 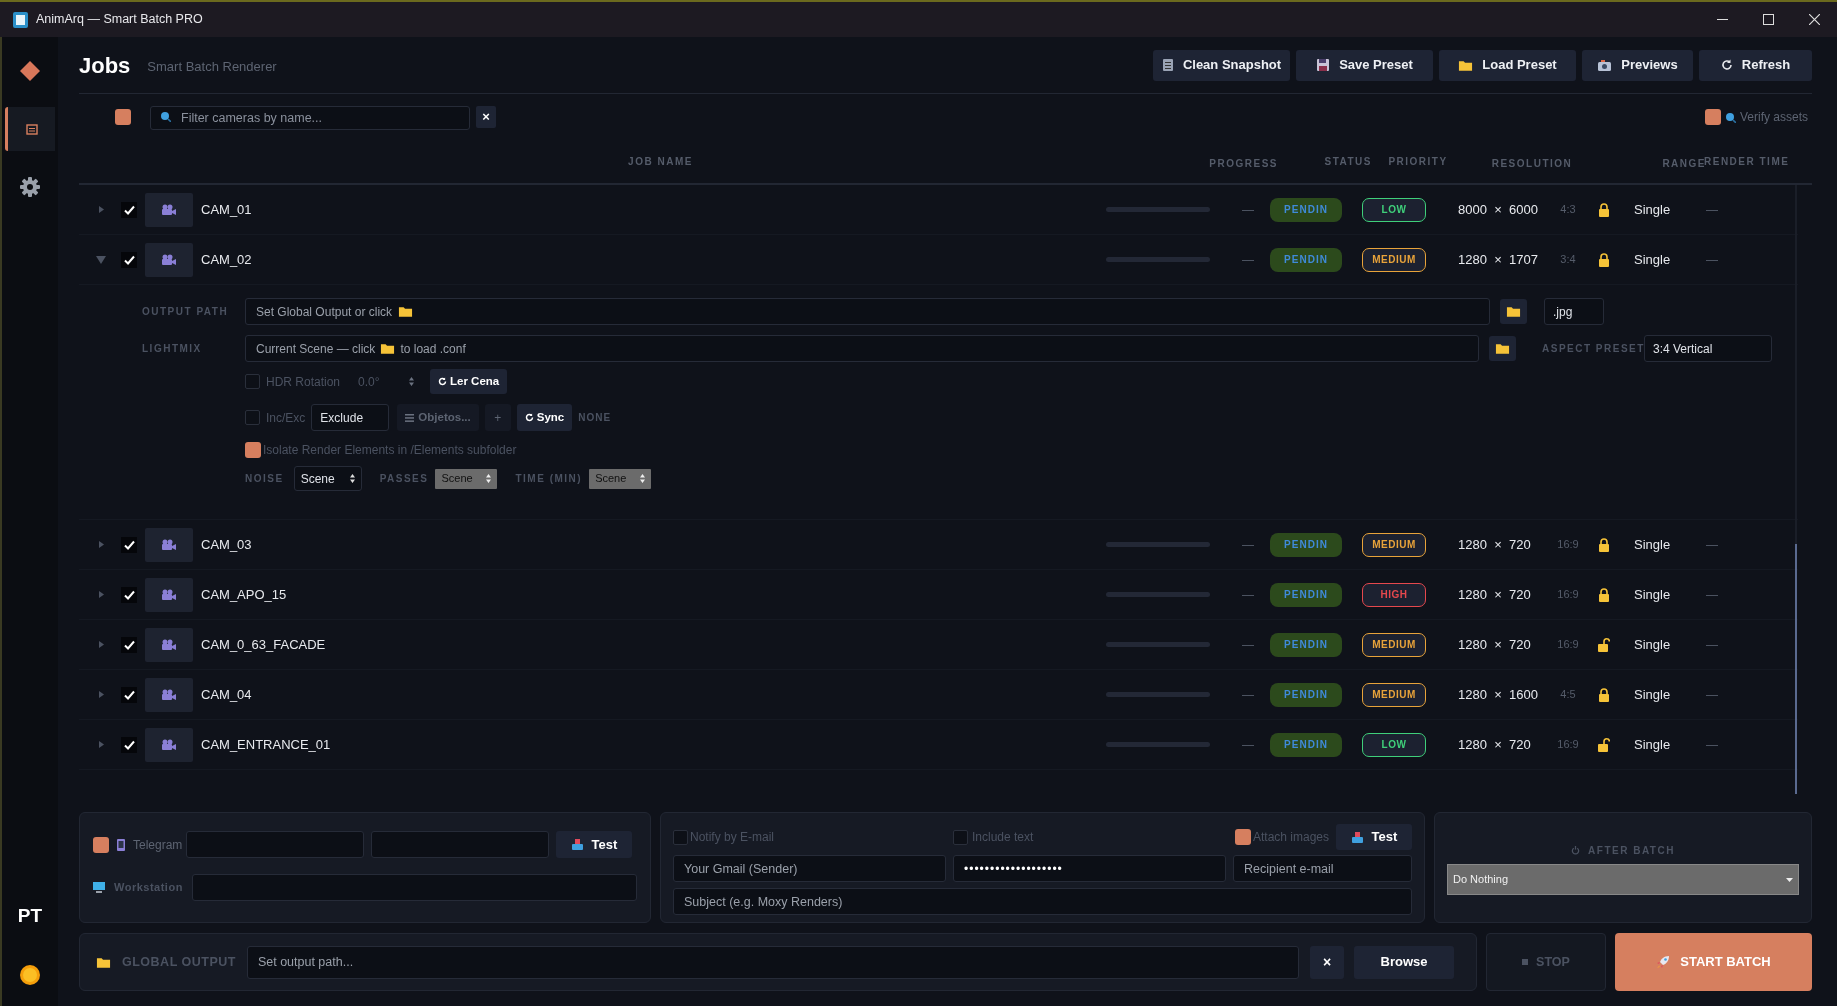 I want to click on include-text-label: Include text, so click(x=1003, y=837).